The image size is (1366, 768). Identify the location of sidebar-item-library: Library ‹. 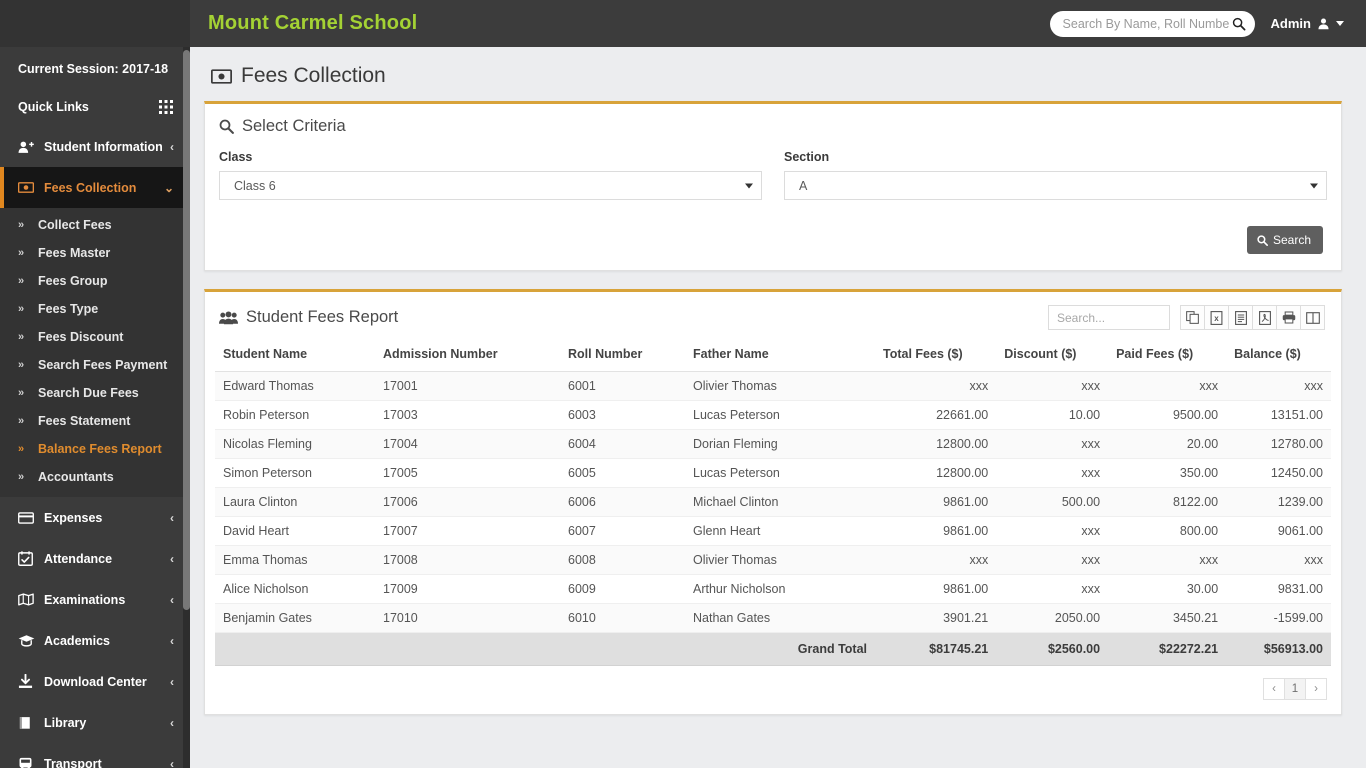
(95, 722).